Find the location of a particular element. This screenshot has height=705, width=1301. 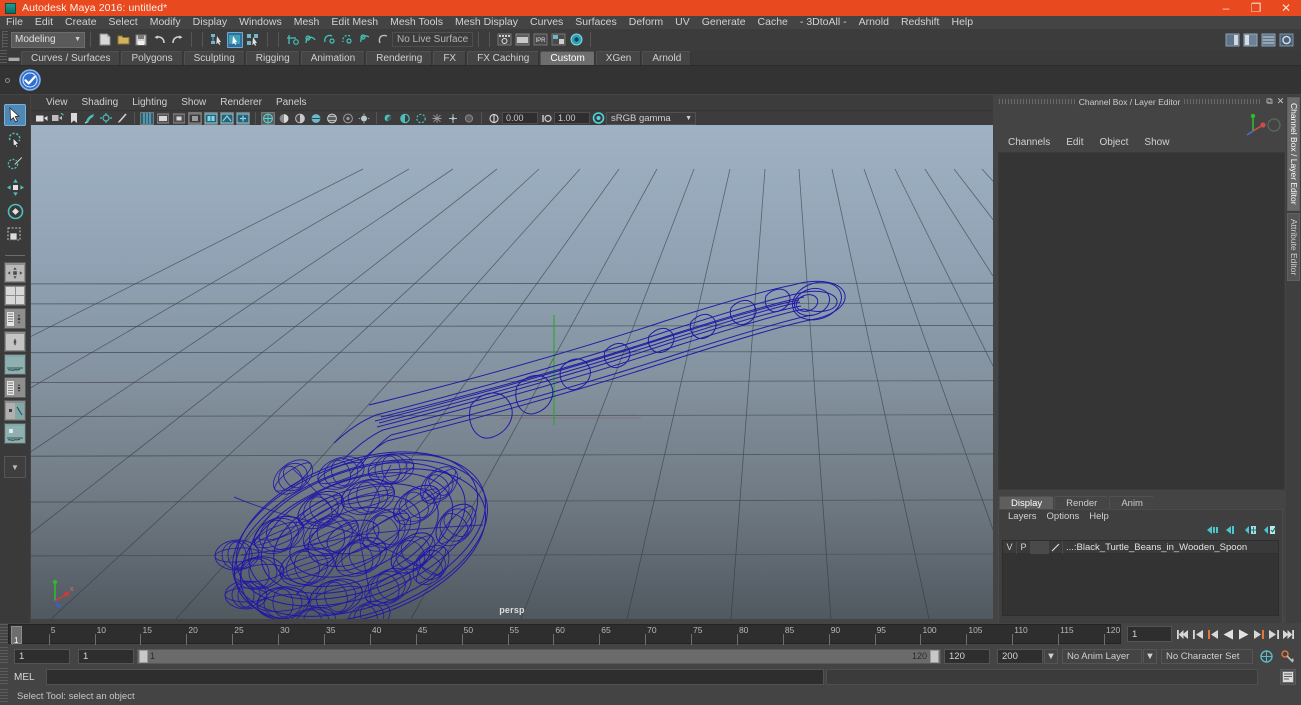

undock-button: ⧉ is located at coordinates (1269, 101).